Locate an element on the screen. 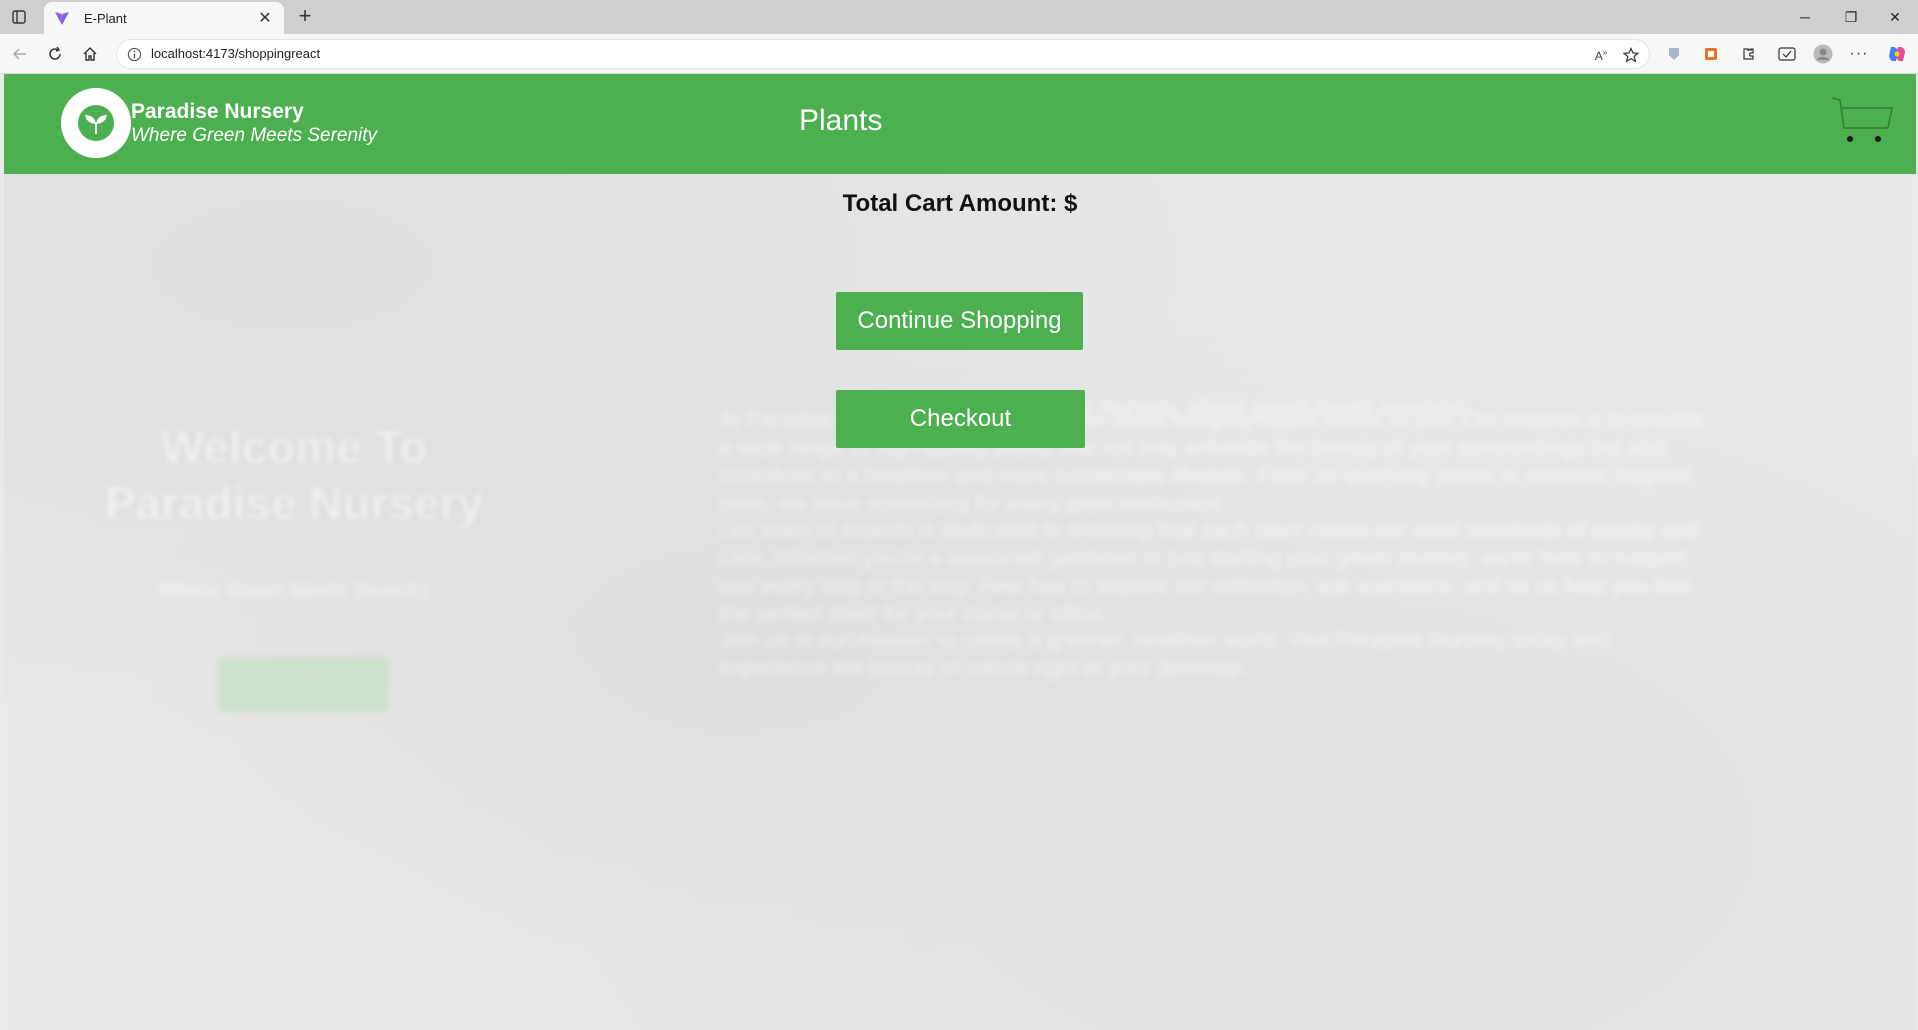 The width and height of the screenshot is (1918, 1030). browser-tab: E-Plant ✕ is located at coordinates (164, 18).